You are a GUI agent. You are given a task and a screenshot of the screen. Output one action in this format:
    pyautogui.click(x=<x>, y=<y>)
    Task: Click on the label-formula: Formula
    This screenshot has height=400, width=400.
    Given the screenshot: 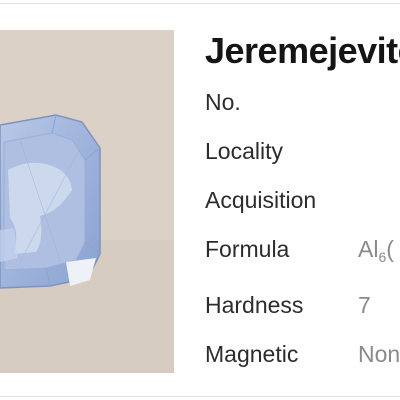 What is the action you would take?
    pyautogui.click(x=247, y=249)
    